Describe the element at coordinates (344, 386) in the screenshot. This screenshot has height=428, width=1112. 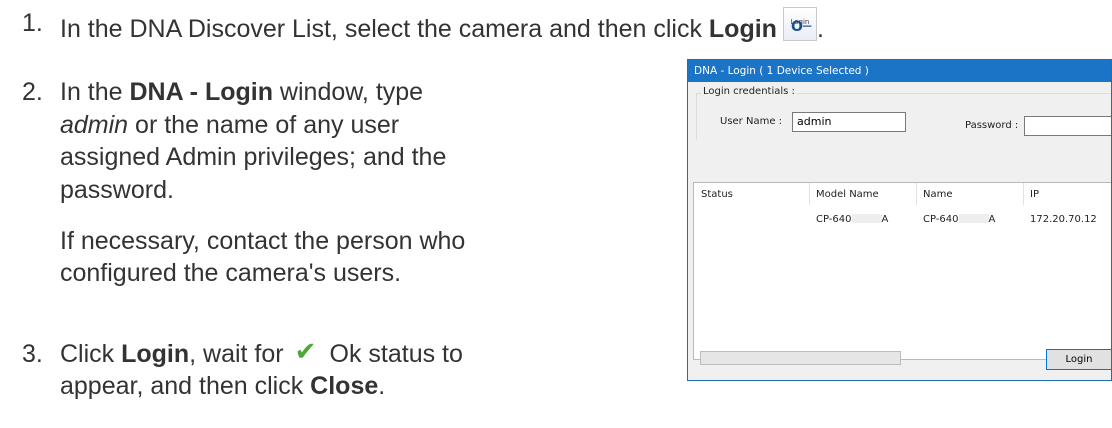
I see `close-bold: Close` at that location.